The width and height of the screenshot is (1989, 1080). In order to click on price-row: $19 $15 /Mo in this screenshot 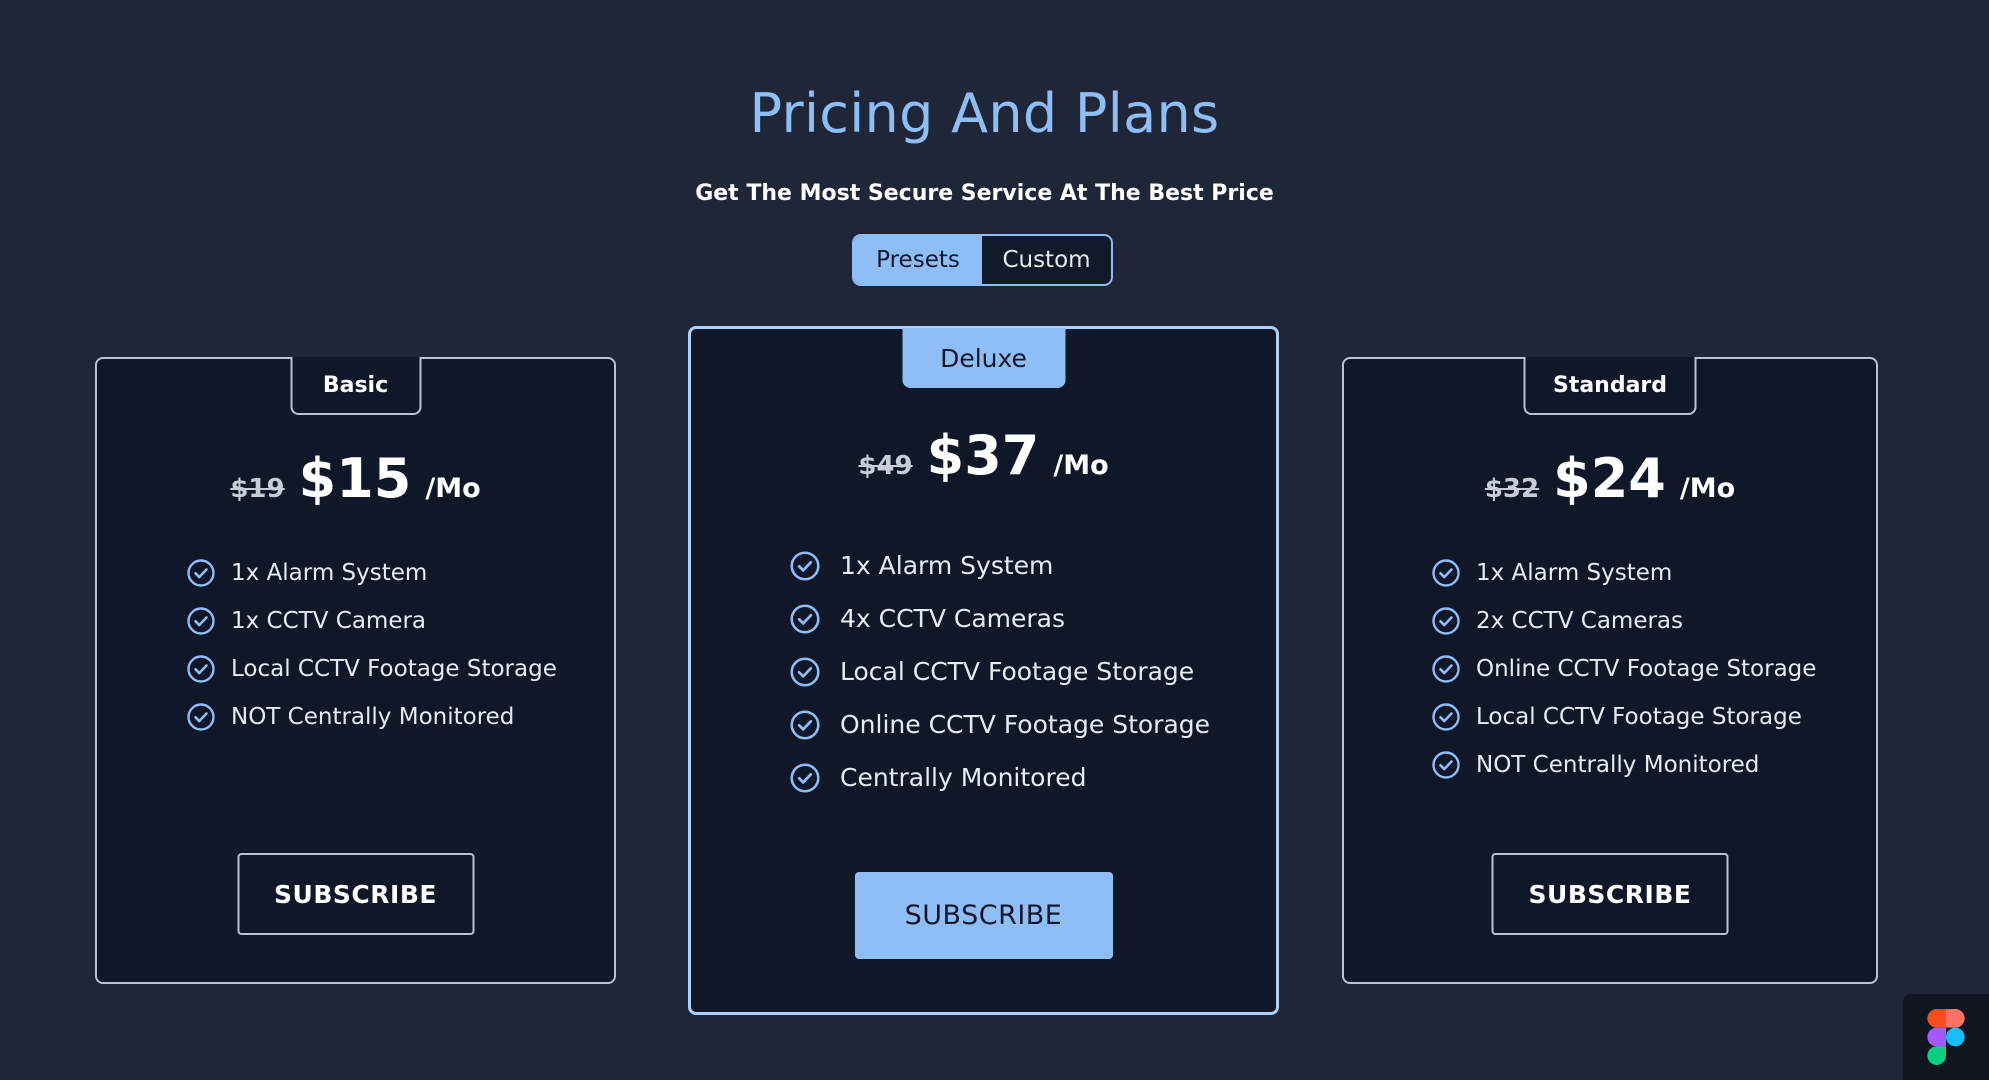, I will do `click(355, 478)`.